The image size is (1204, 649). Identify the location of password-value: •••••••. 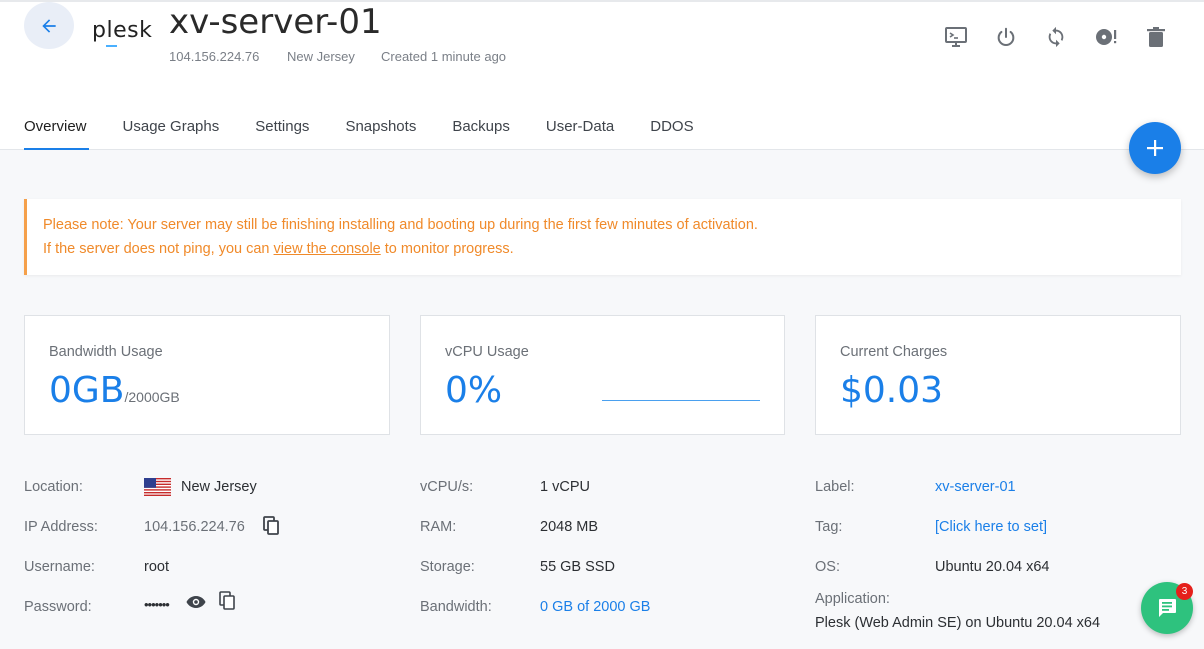
(157, 604).